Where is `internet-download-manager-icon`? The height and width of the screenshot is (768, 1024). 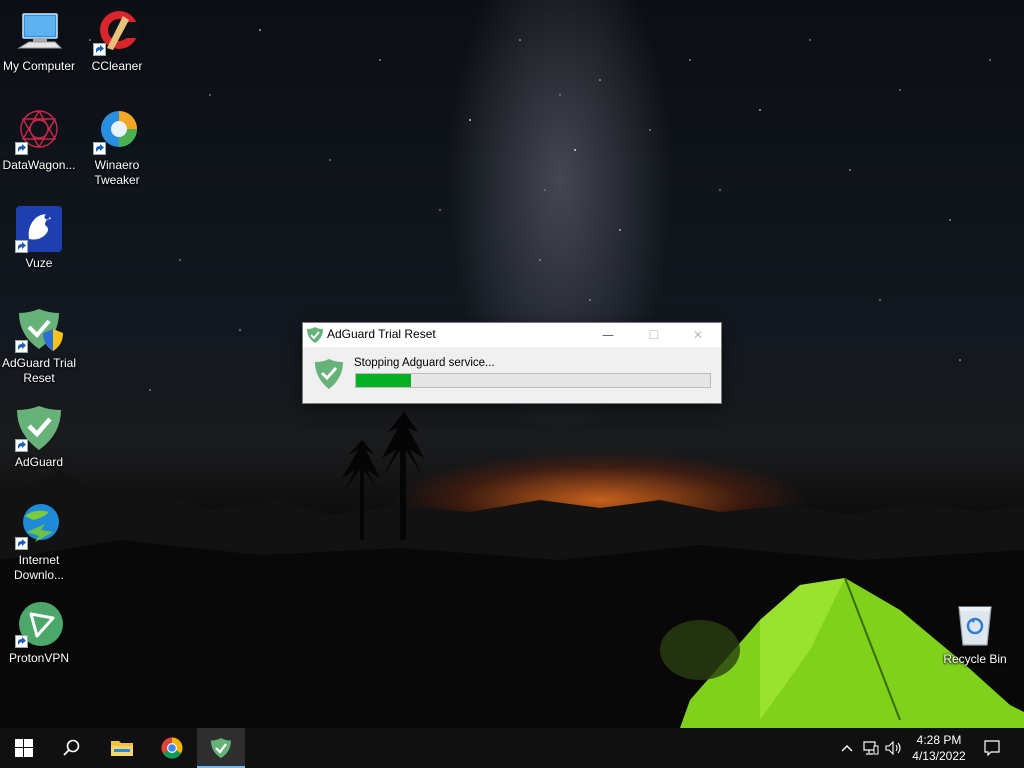
internet-download-manager-icon is located at coordinates (39, 526).